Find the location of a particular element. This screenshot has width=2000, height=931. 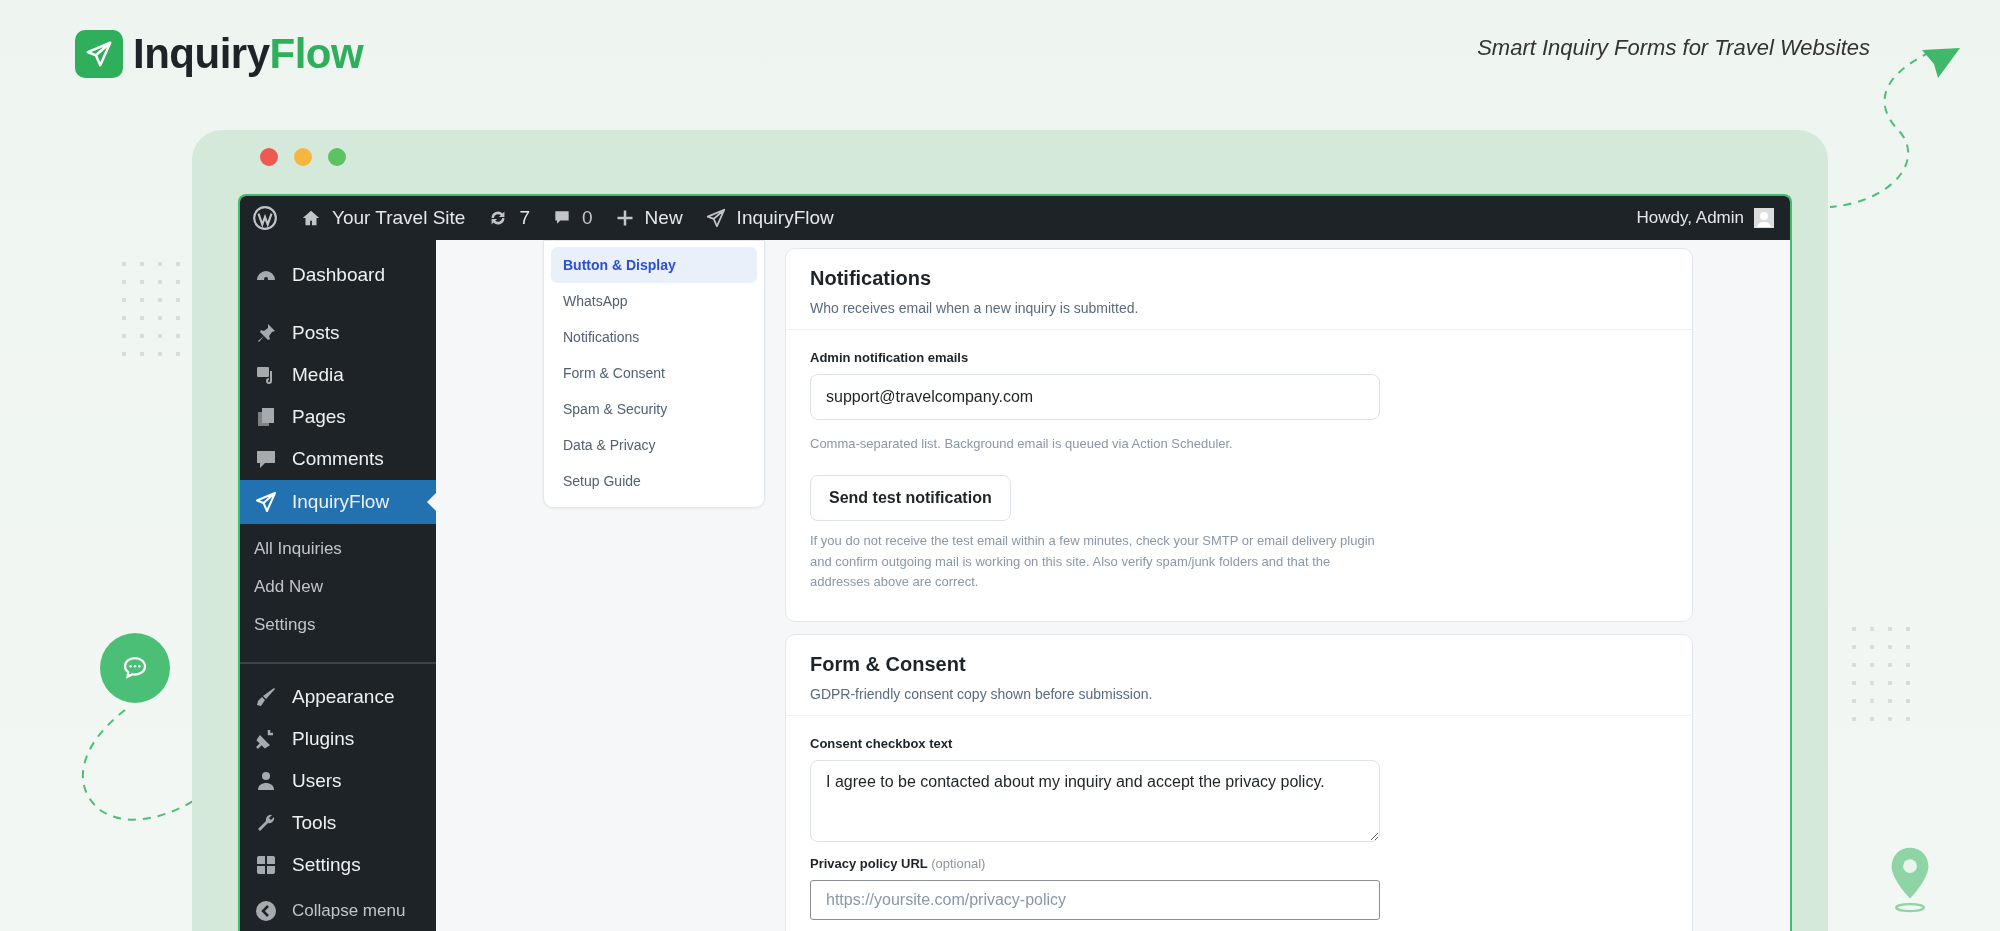

sidebar-menu-item: Plugins is located at coordinates (338, 739).